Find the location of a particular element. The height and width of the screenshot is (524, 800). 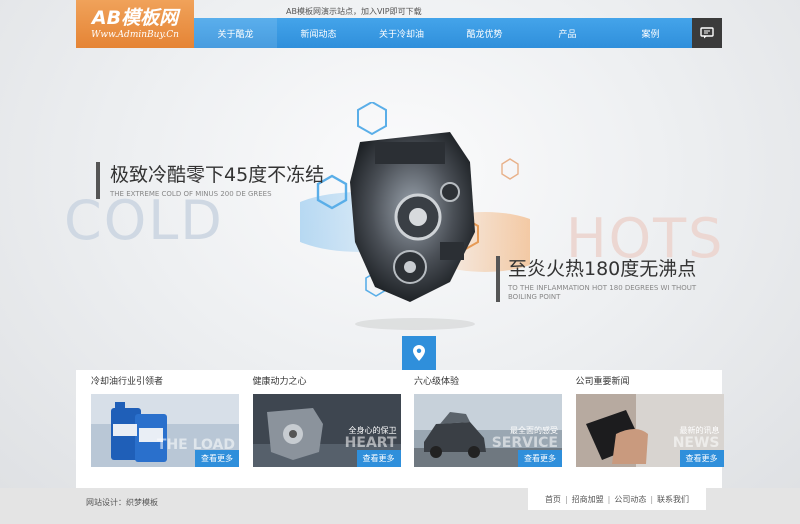

nav-item-products: 产品 is located at coordinates (567, 33).